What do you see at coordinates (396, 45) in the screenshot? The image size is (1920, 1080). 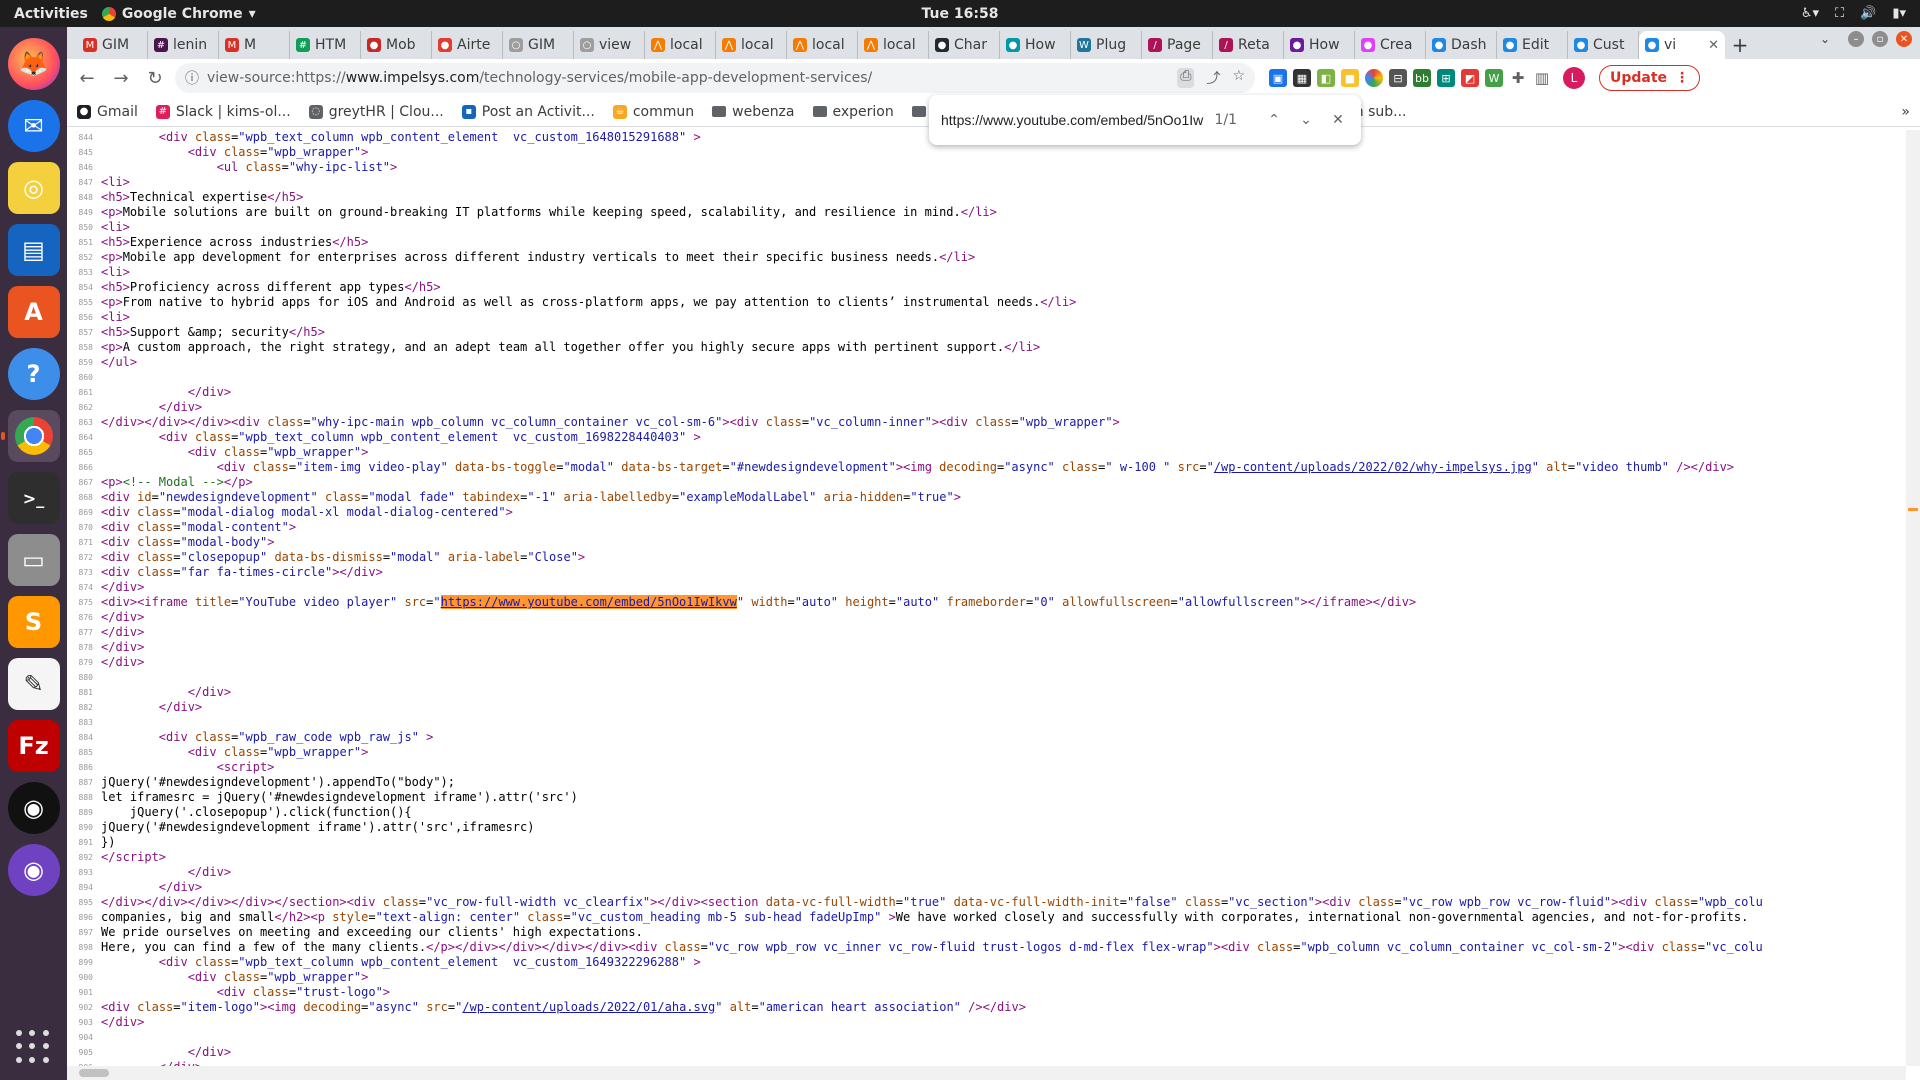 I see `tab: ● Mob` at bounding box center [396, 45].